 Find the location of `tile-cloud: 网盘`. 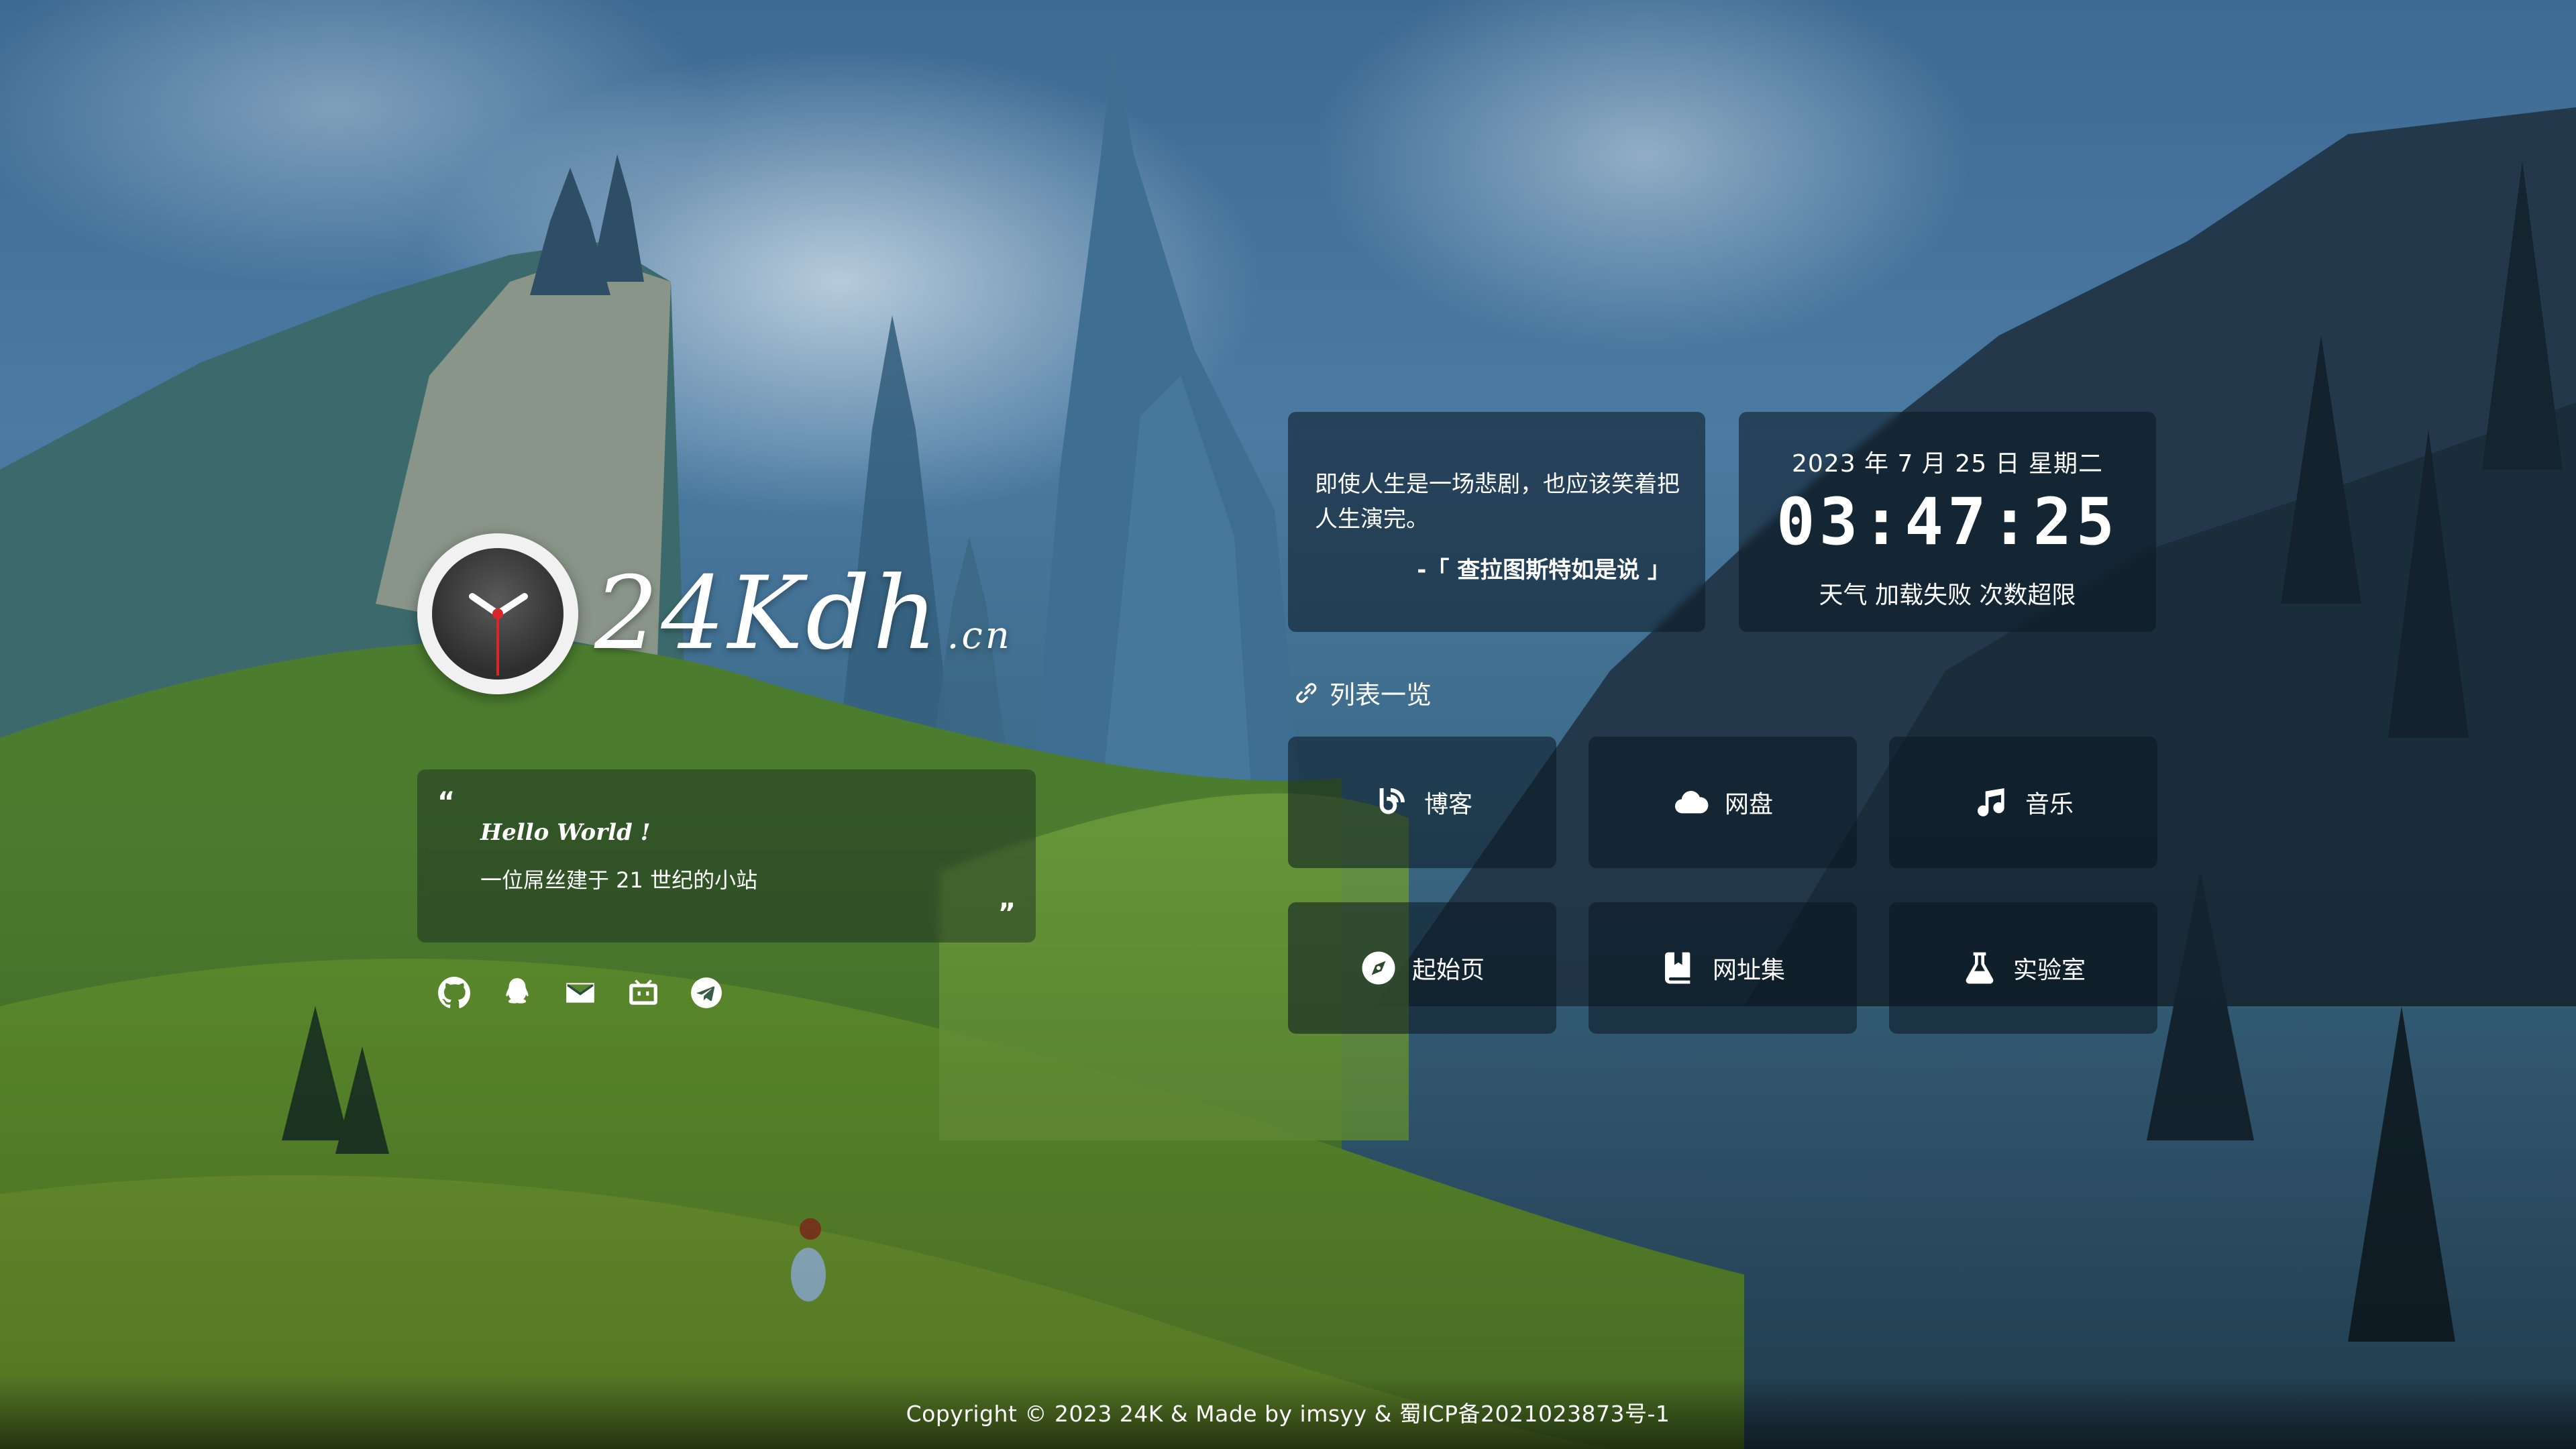

tile-cloud: 网盘 is located at coordinates (1723, 802).